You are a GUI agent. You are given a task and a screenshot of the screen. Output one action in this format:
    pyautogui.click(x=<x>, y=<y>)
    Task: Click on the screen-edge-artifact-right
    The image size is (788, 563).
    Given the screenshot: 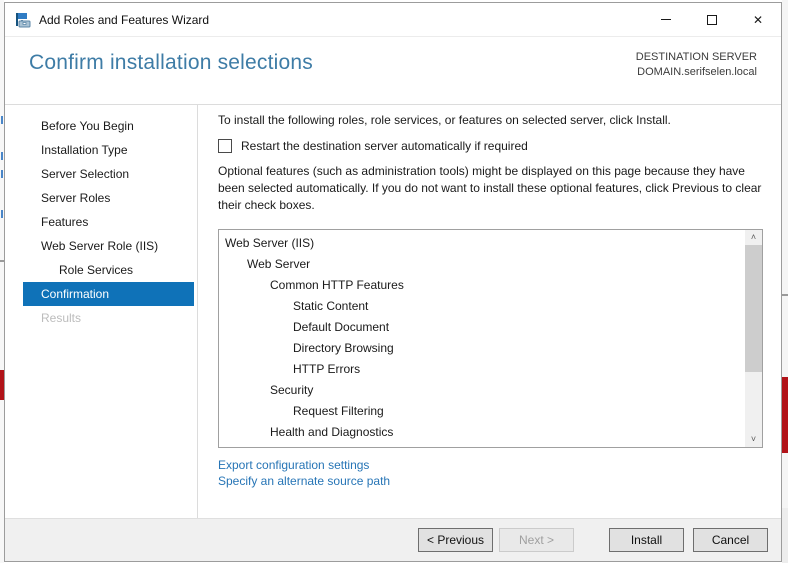 What is the action you would take?
    pyautogui.click(x=785, y=281)
    